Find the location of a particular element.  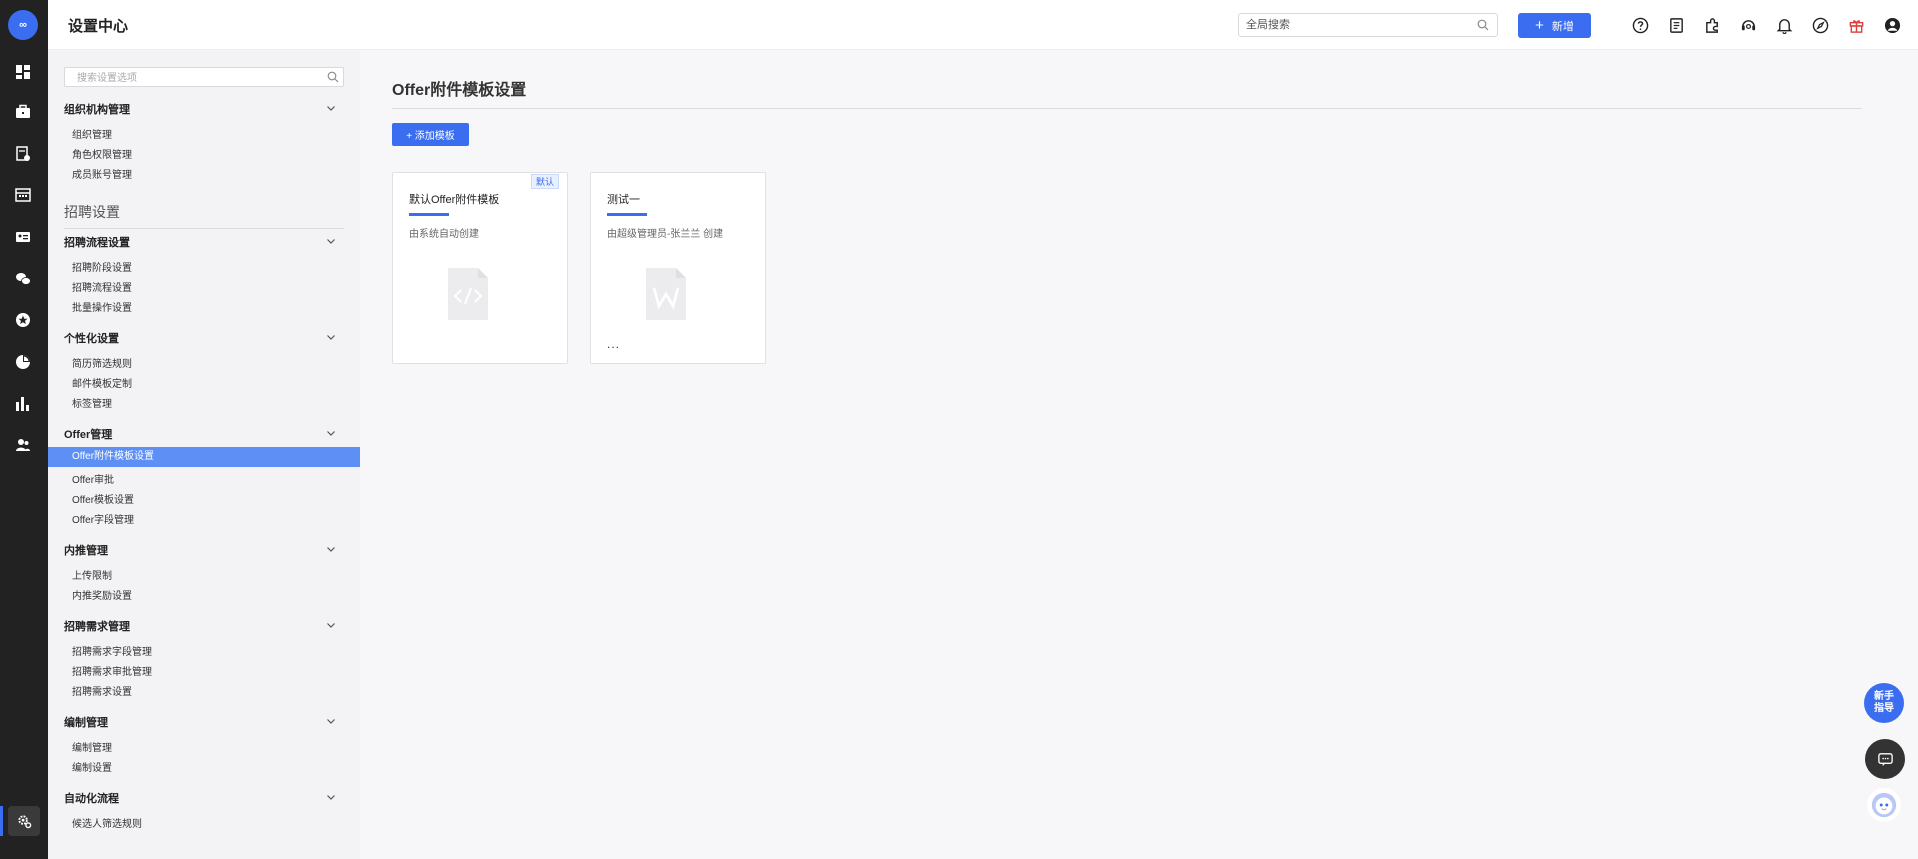

group-title: Offer管理 is located at coordinates (88, 435).